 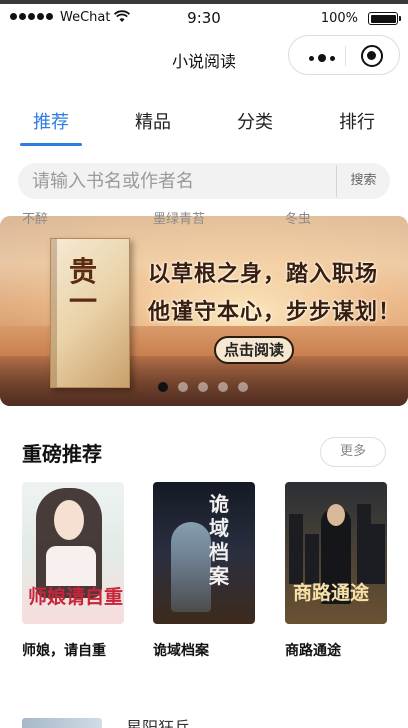 I want to click on section-title: 重磅推荐, so click(x=62, y=454).